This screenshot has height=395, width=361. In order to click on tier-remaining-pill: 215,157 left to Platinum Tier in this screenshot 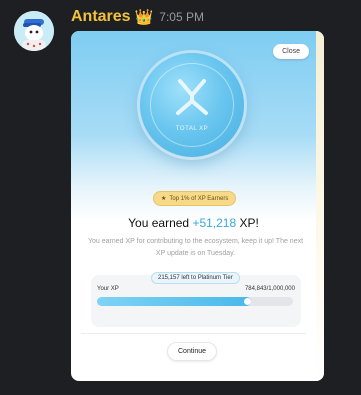, I will do `click(195, 278)`.